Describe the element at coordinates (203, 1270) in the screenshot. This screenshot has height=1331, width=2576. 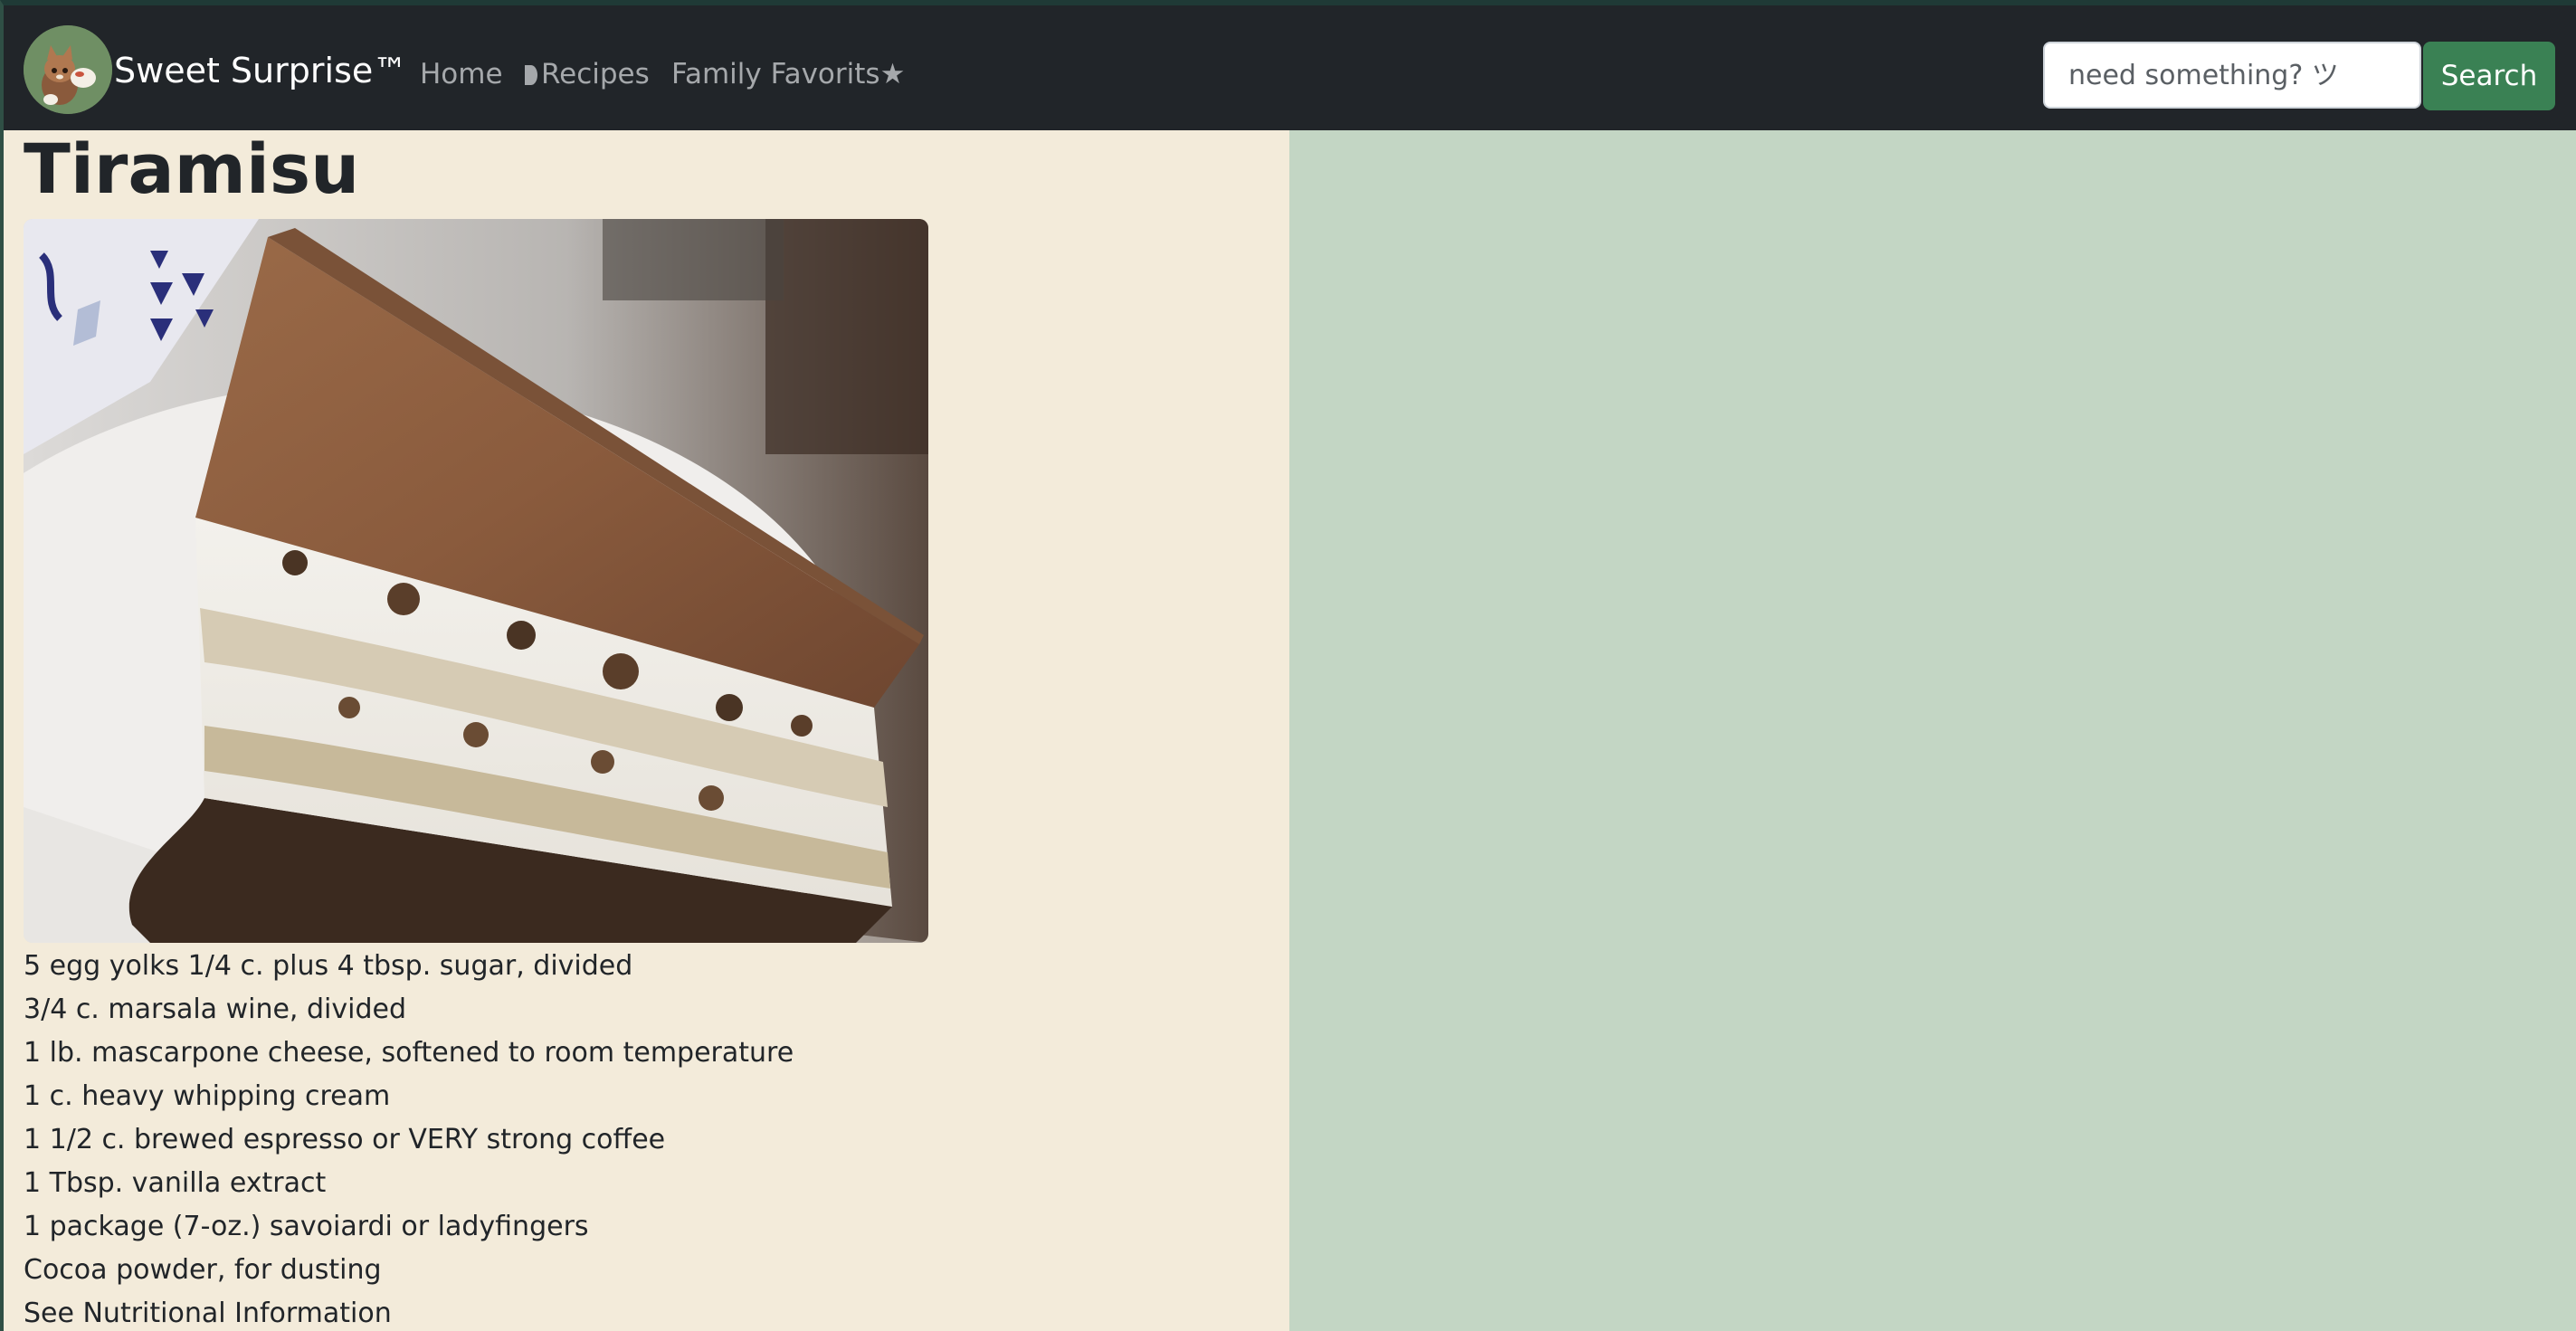
I see `list-item: Cocoa powder, for dusting` at that location.